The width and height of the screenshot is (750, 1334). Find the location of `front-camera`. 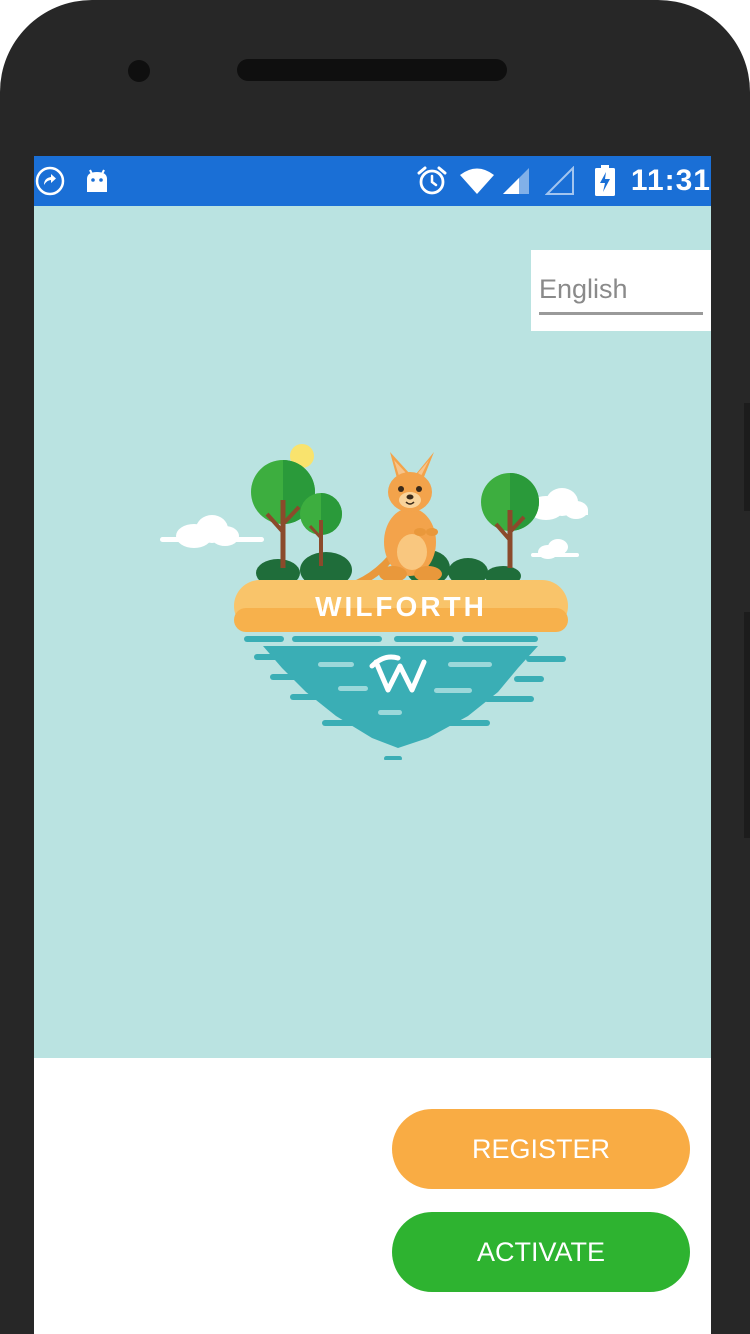

front-camera is located at coordinates (139, 71).